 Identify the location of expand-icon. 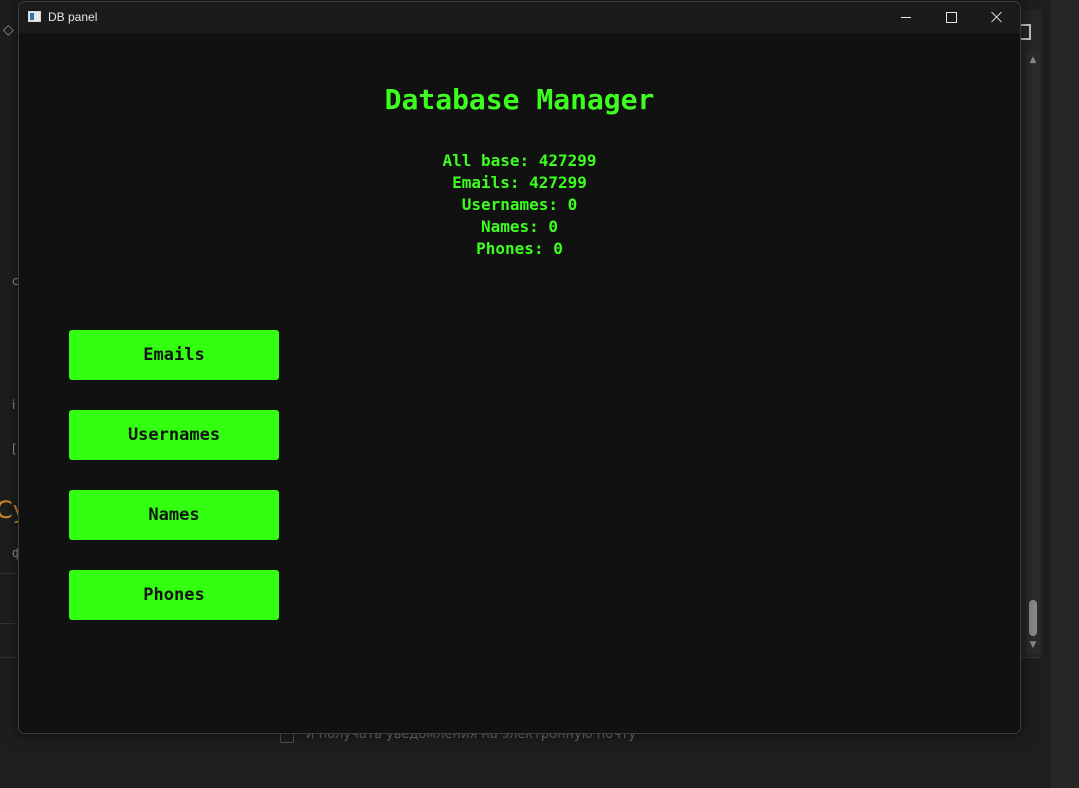
(1026, 32).